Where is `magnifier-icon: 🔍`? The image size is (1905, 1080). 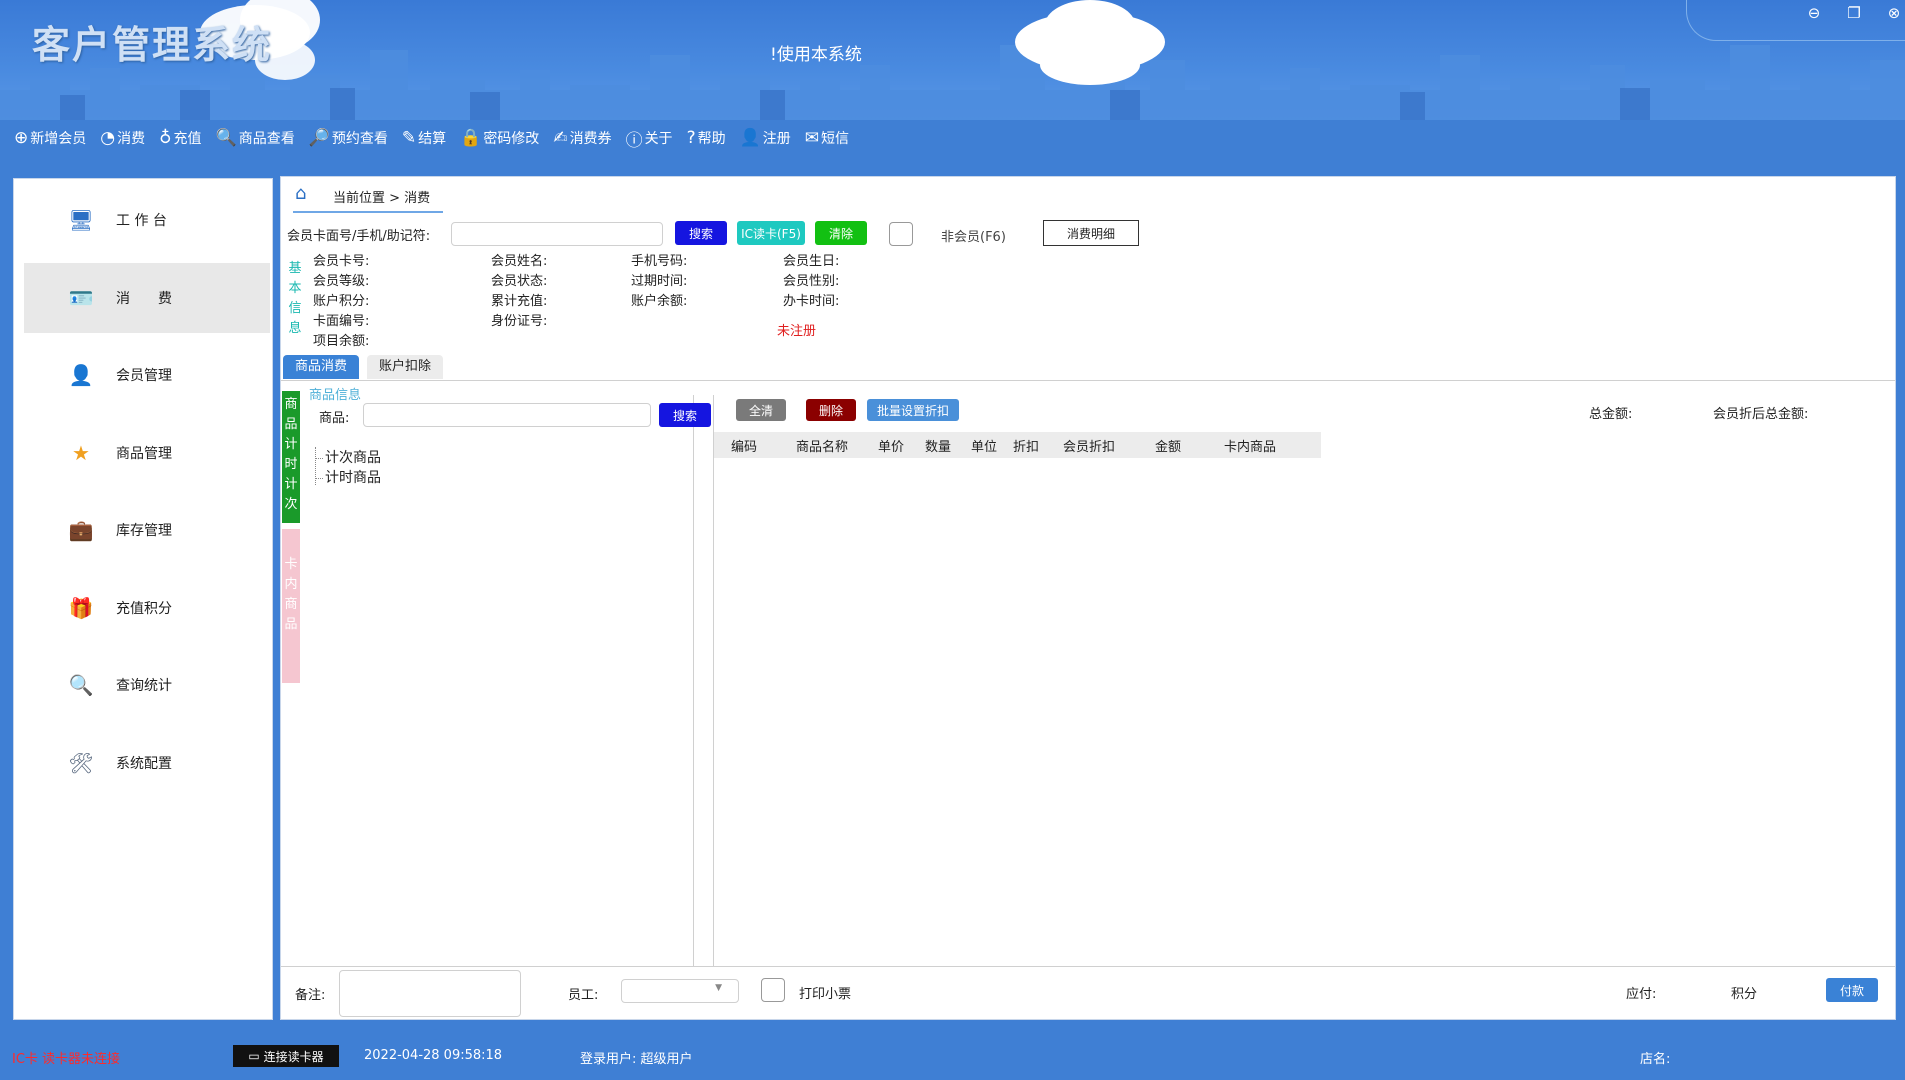 magnifier-icon: 🔍 is located at coordinates (81, 685).